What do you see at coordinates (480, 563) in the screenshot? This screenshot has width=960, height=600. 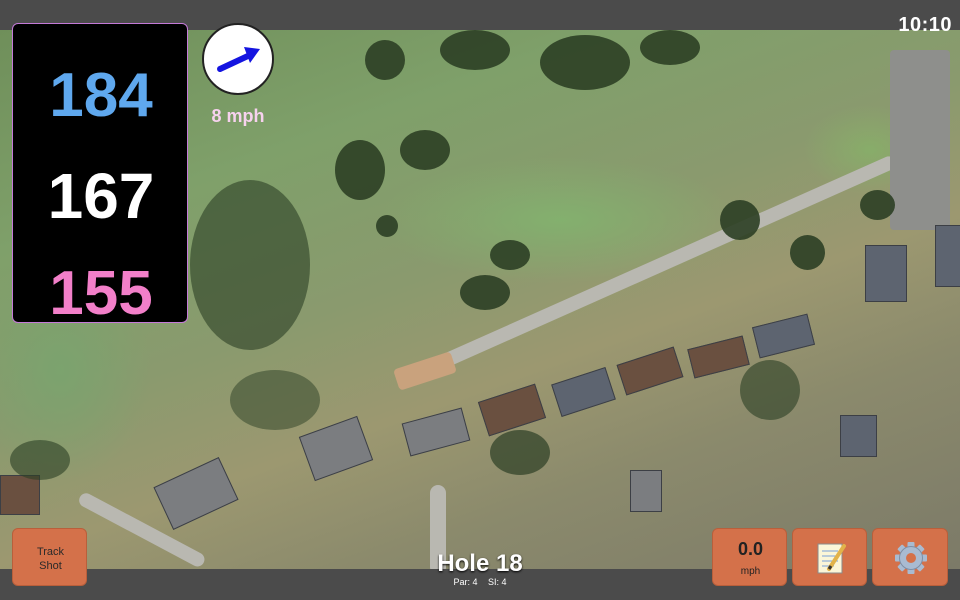 I see `hole-title: Hole 18` at bounding box center [480, 563].